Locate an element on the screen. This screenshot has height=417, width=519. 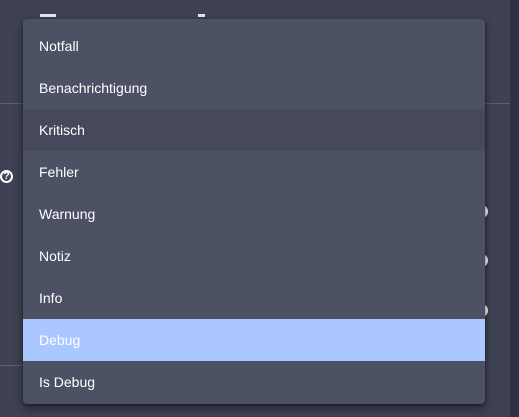
menu-item-warnung: Warnung is located at coordinates (254, 214).